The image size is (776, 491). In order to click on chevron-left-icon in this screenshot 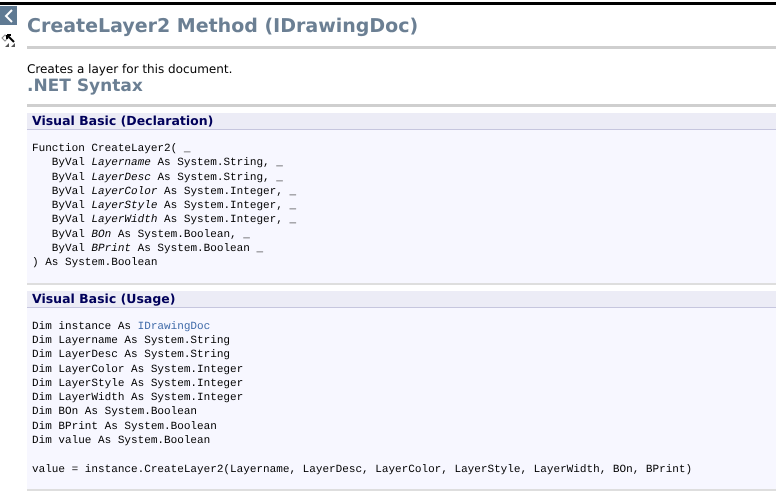, I will do `click(9, 15)`.